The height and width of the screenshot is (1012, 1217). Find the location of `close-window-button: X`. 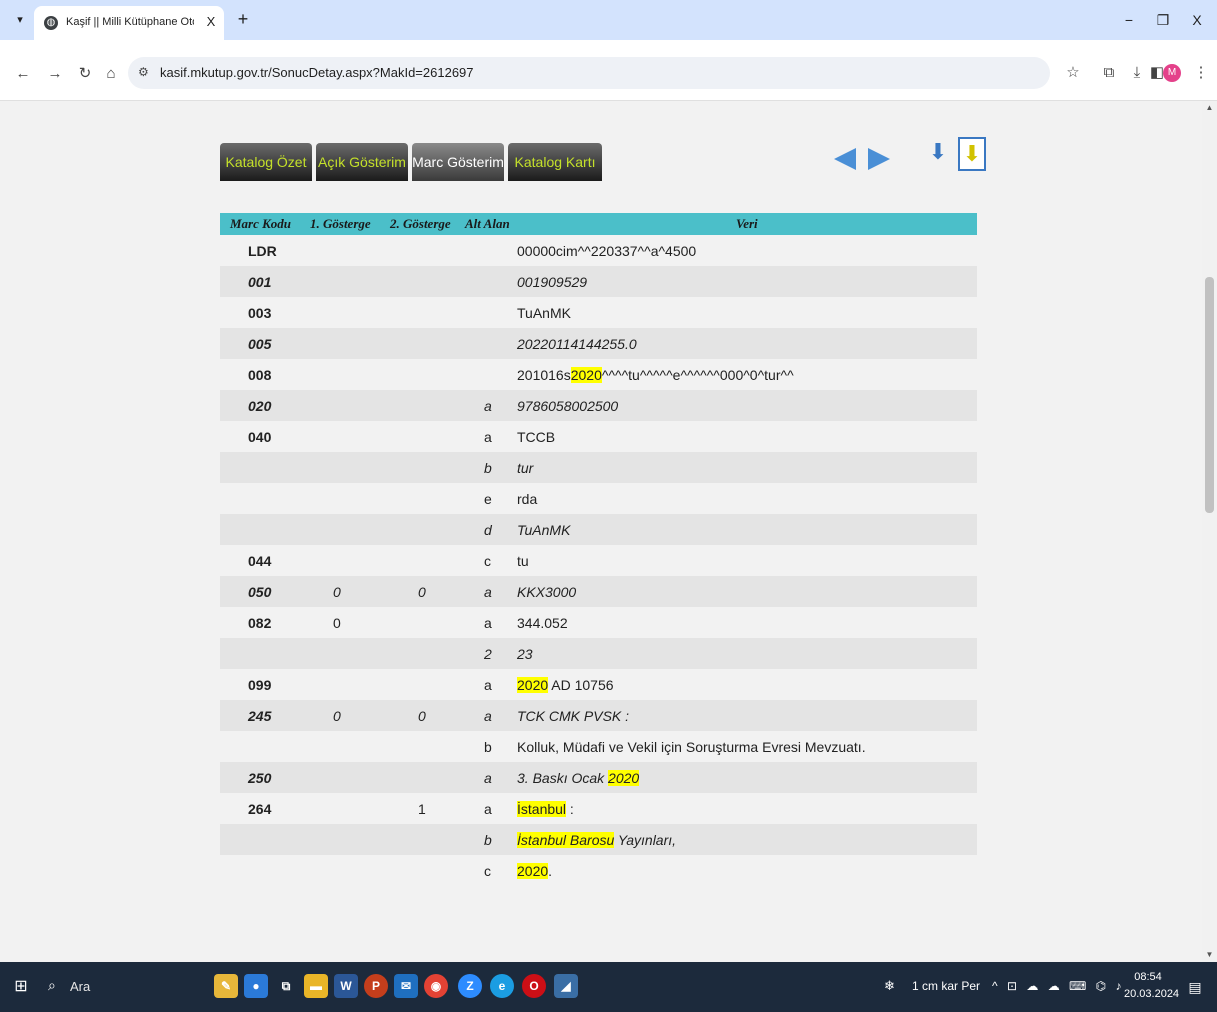

close-window-button: X is located at coordinates (1197, 20).